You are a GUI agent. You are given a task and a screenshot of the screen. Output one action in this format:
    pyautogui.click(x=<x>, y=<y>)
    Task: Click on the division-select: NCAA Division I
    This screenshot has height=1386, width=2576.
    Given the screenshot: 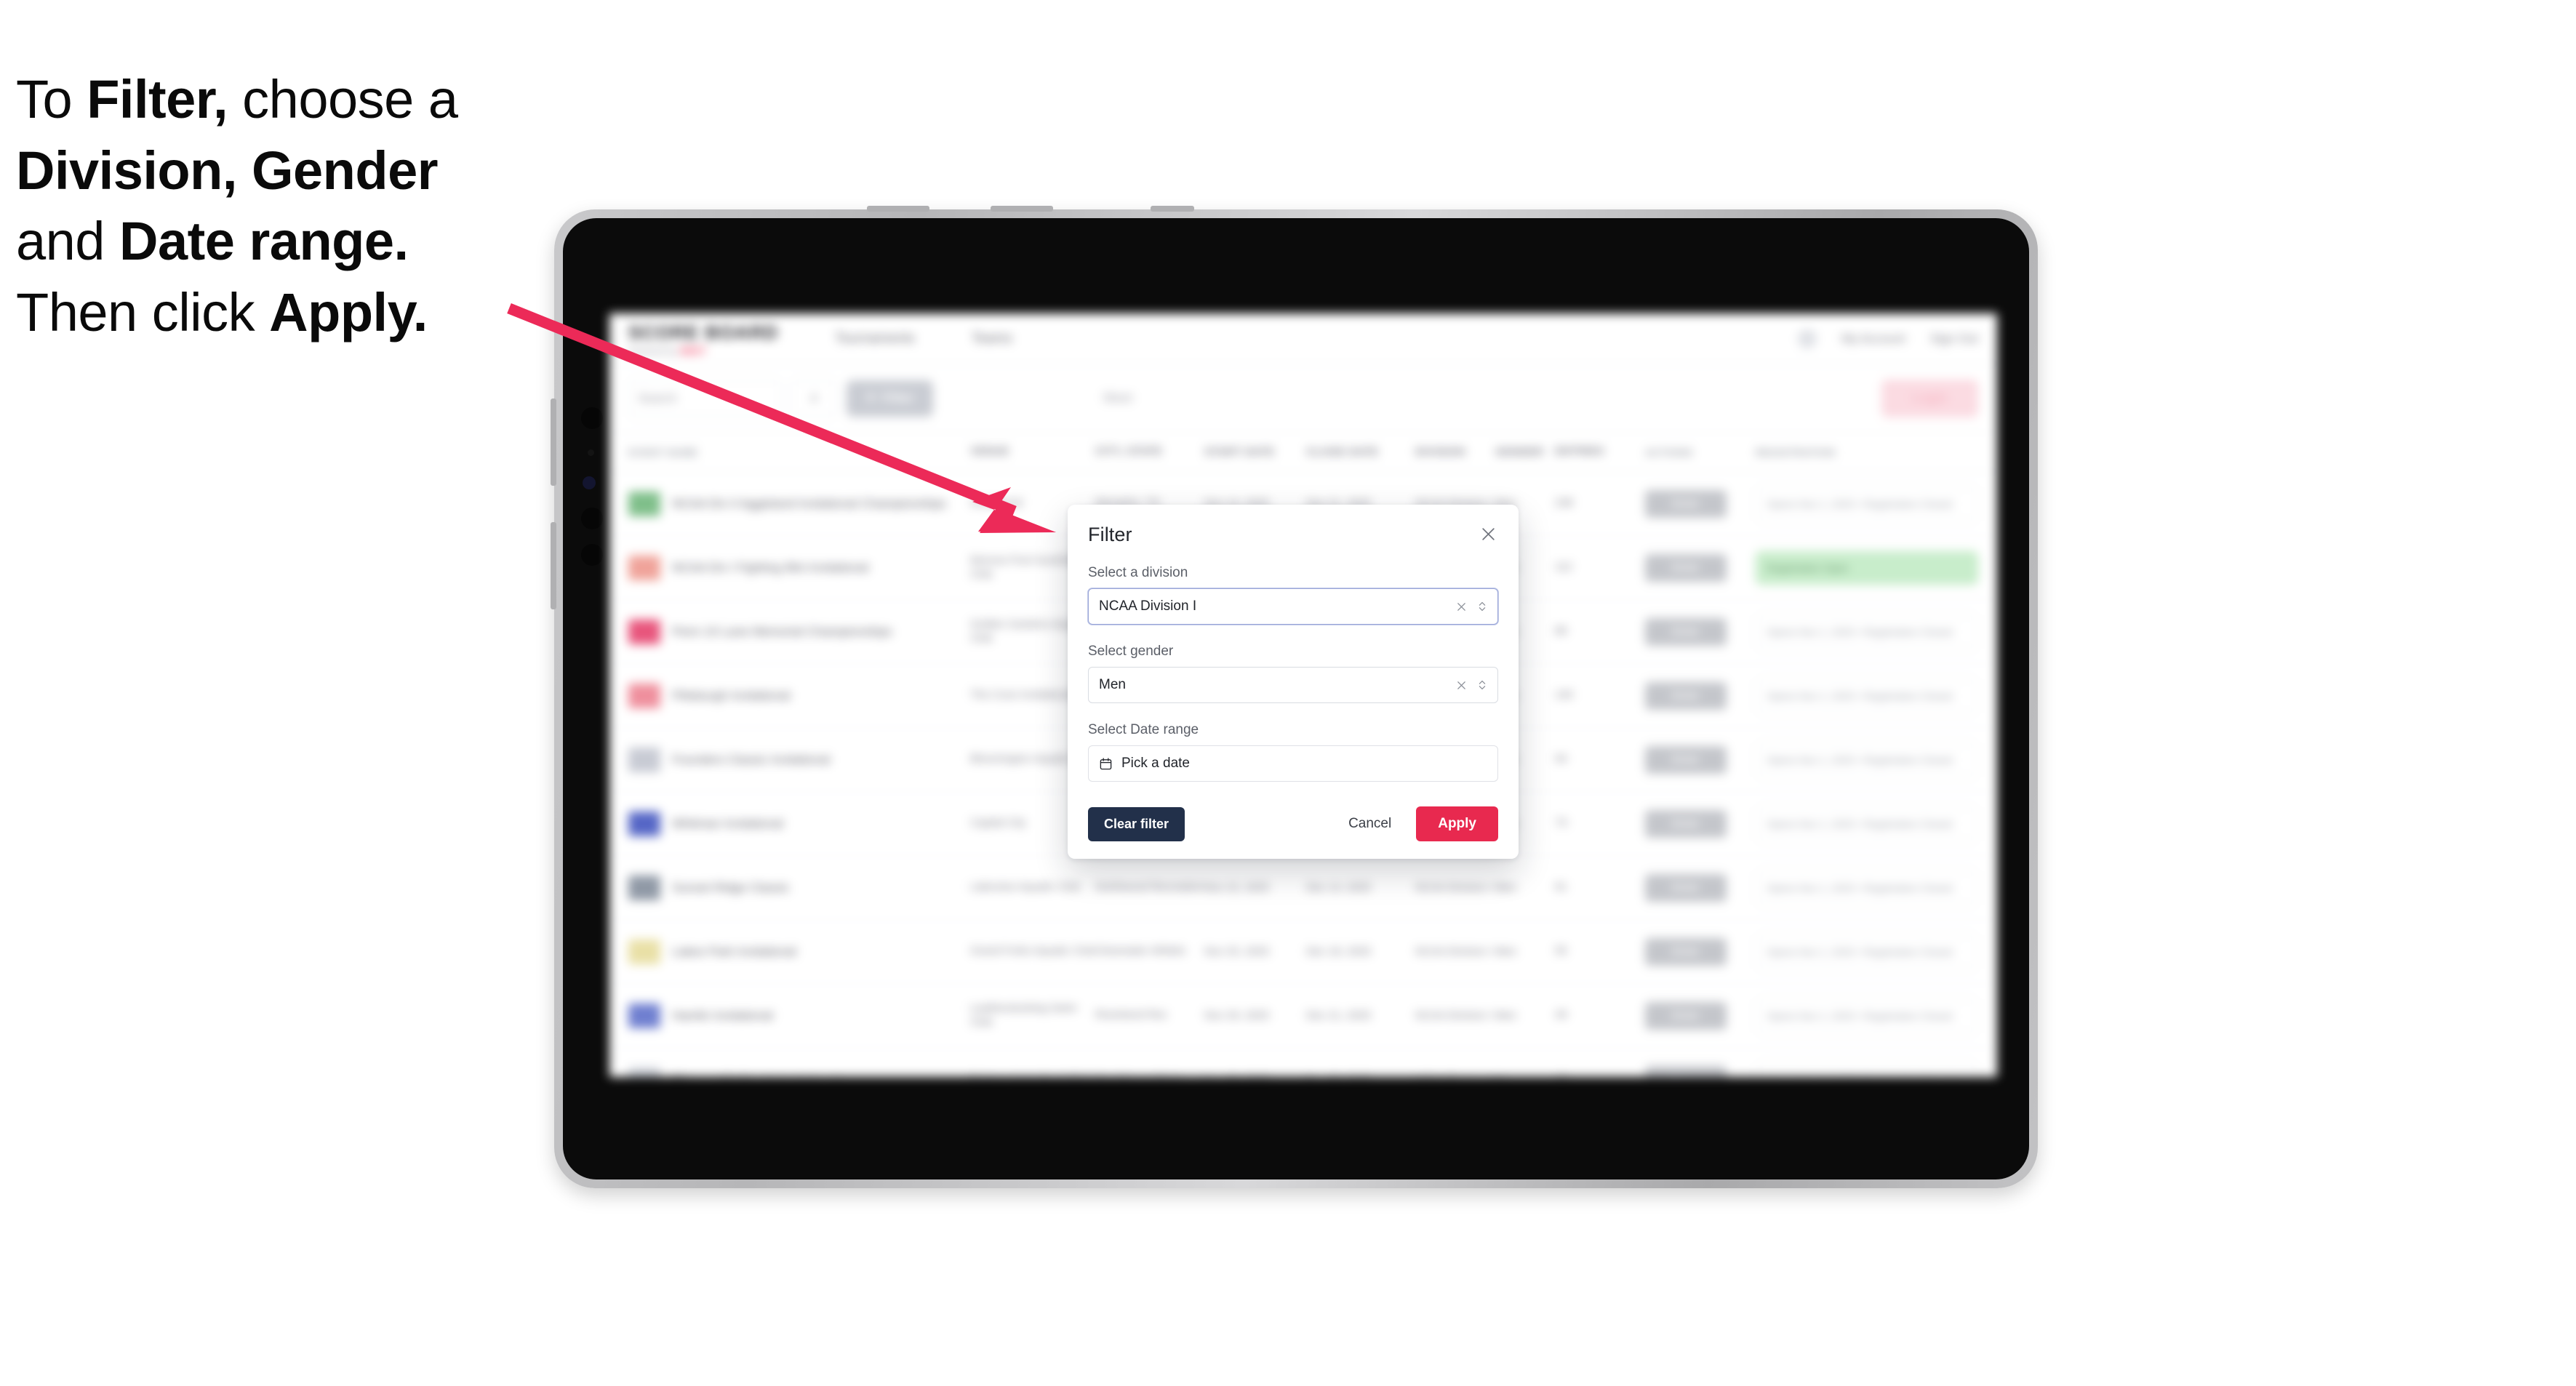 What is the action you would take?
    pyautogui.click(x=1293, y=607)
    